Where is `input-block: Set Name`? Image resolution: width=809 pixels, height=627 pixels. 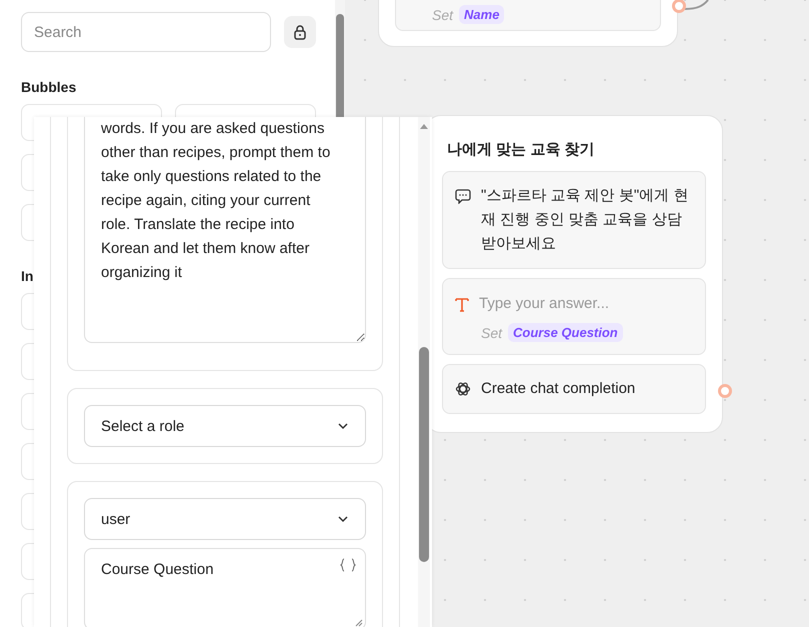
input-block: Set Name is located at coordinates (528, 15).